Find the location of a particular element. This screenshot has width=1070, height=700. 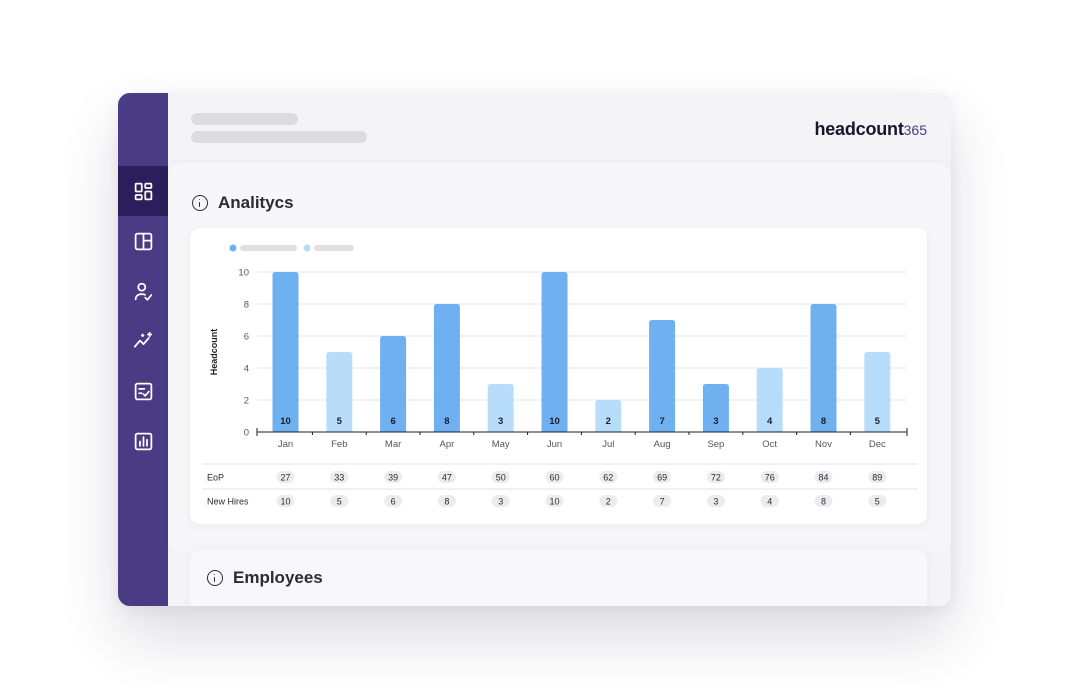

table-cell-value: 69 is located at coordinates (662, 477).